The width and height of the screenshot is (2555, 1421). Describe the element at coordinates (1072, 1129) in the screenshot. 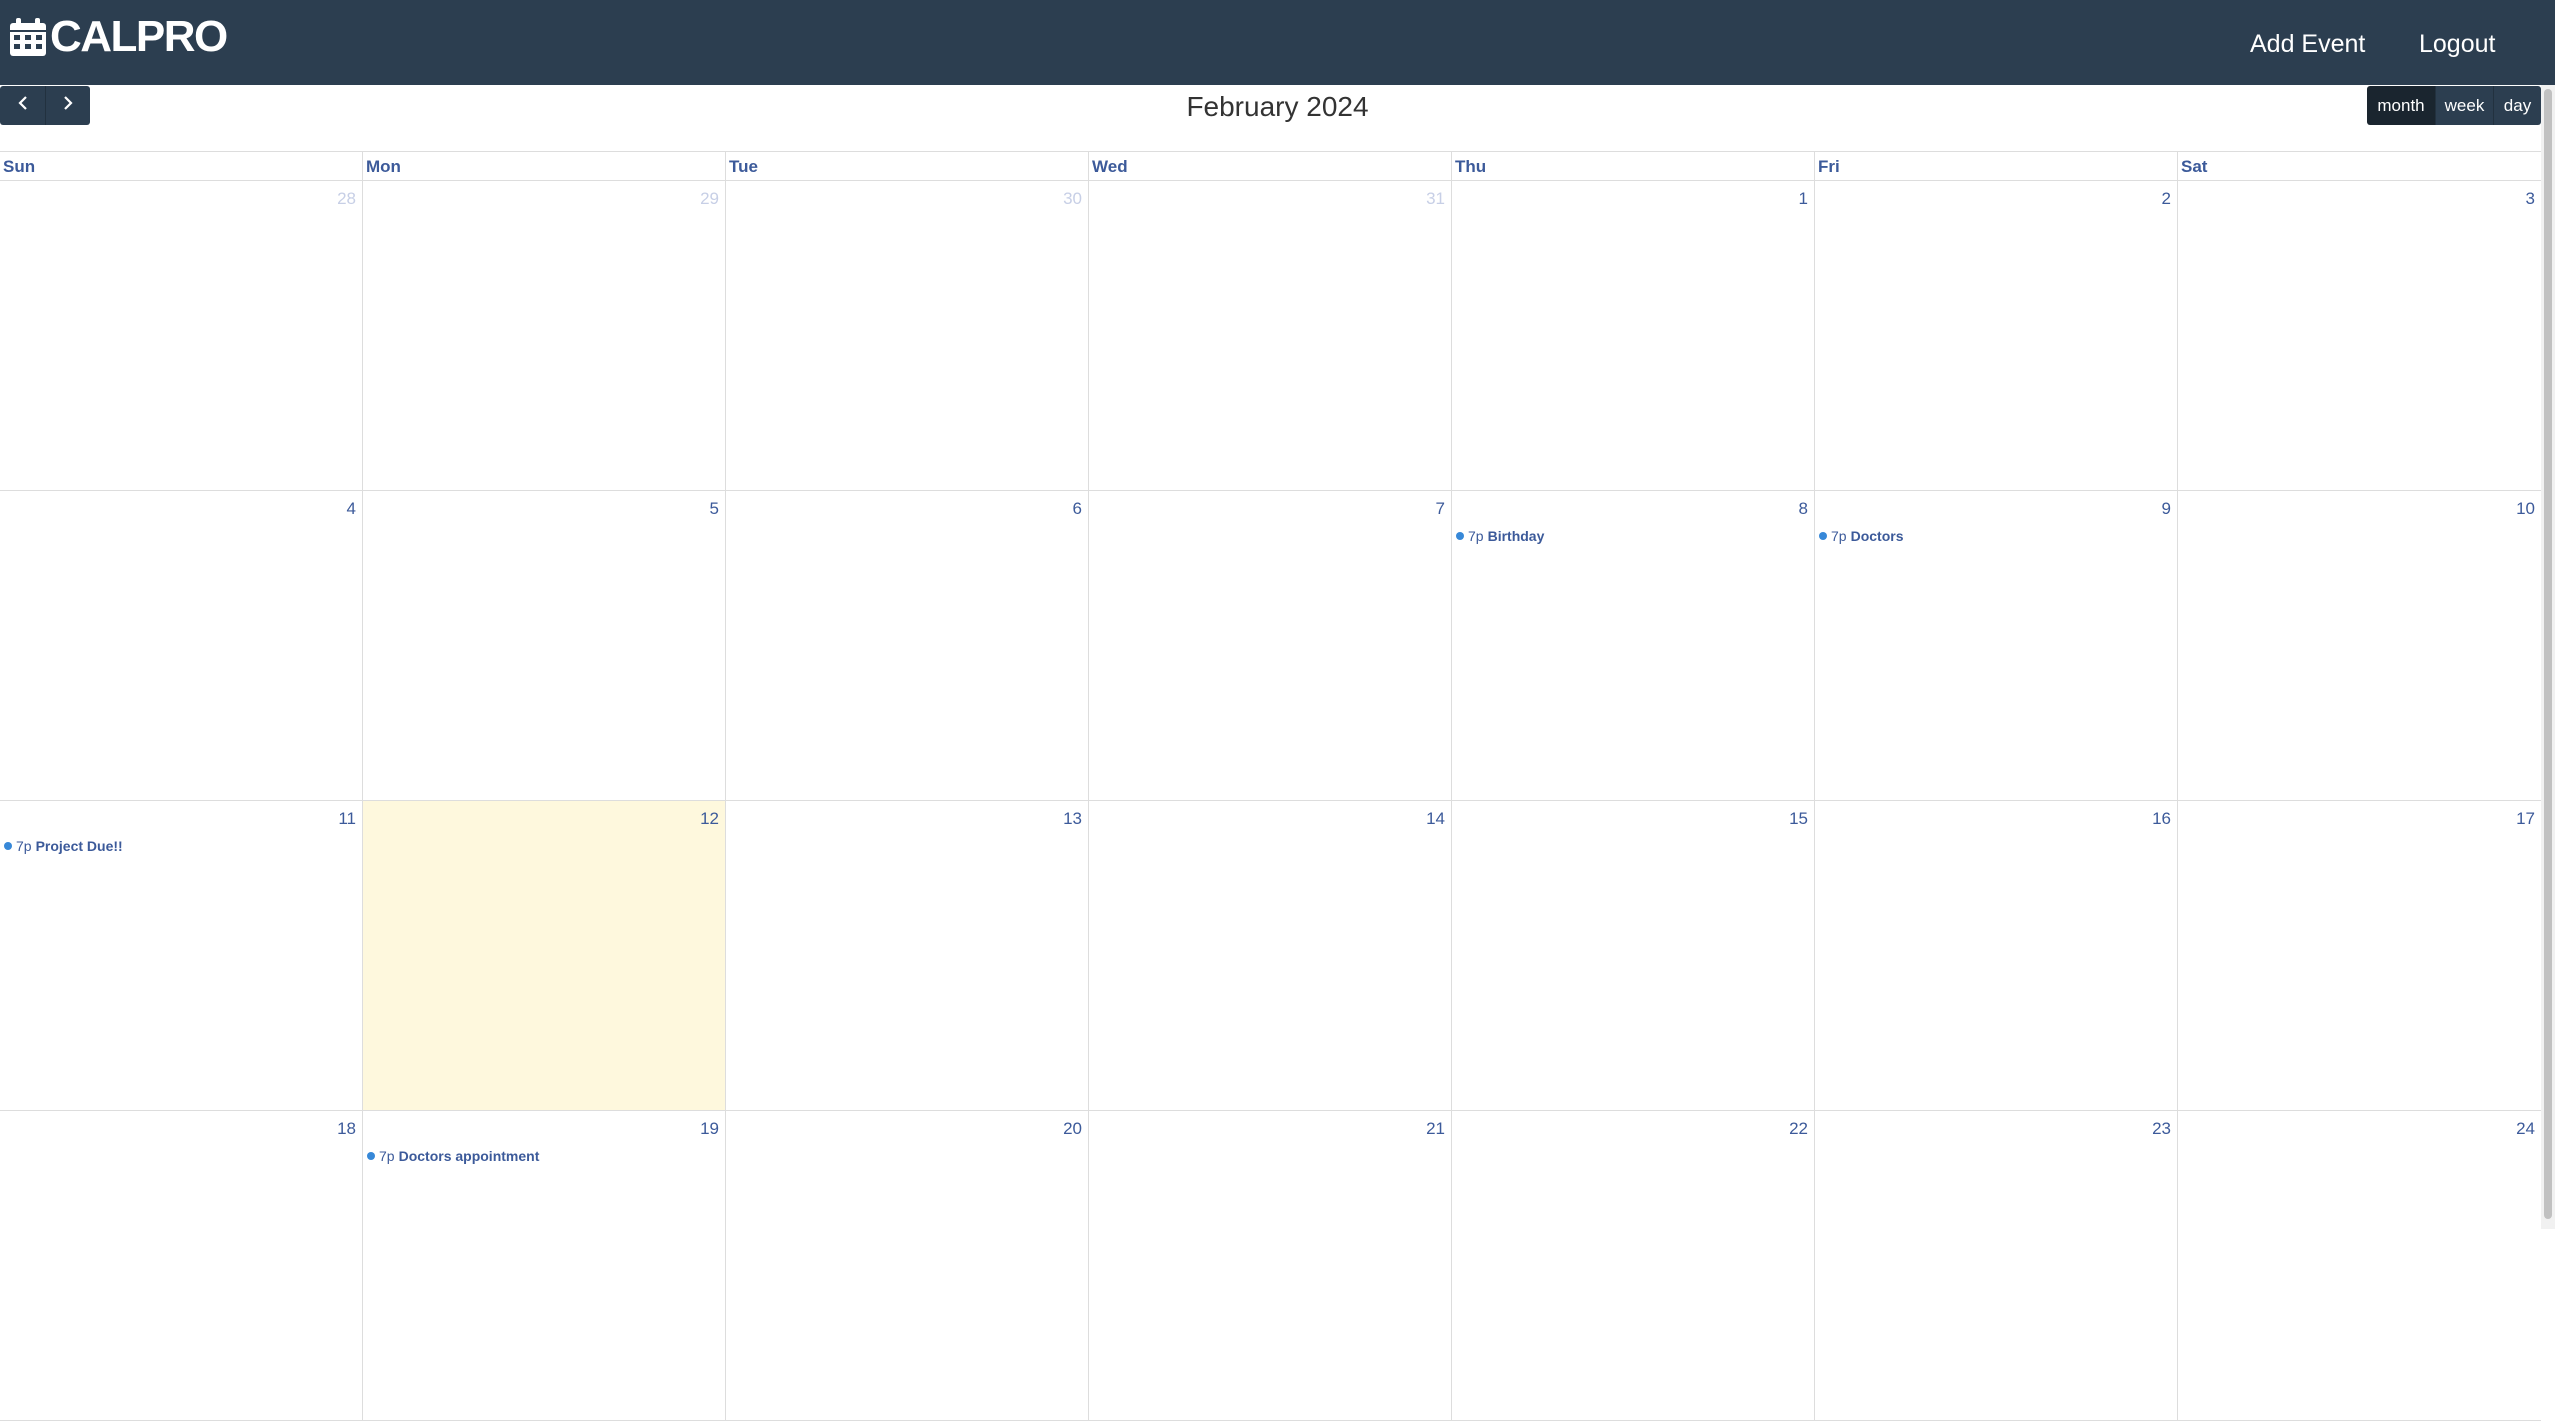

I see `day-number: 20` at that location.